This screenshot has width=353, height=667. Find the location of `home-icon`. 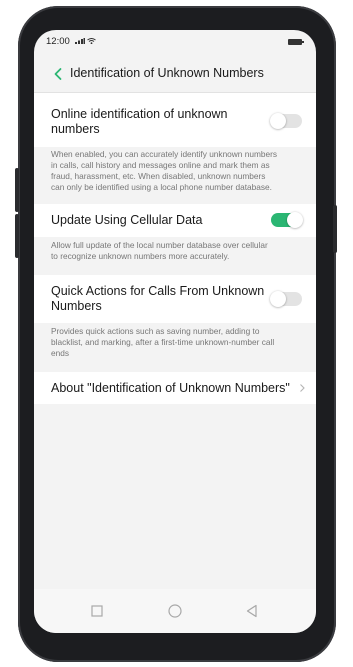

home-icon is located at coordinates (175, 611).